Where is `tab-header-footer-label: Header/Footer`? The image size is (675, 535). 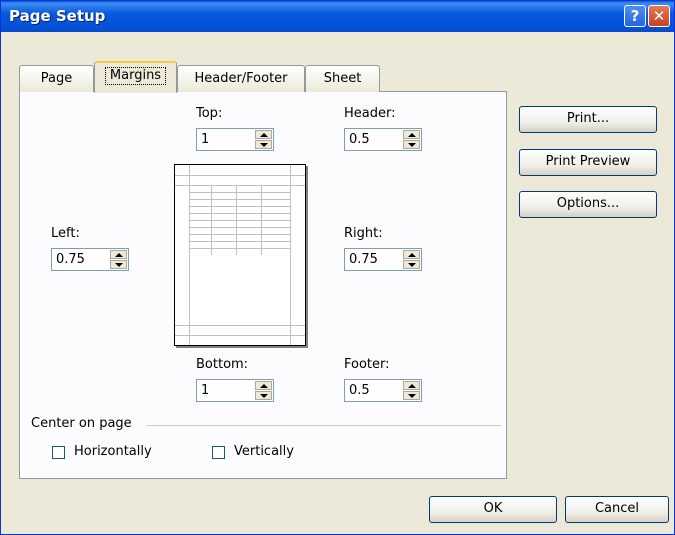
tab-header-footer-label: Header/Footer is located at coordinates (241, 78).